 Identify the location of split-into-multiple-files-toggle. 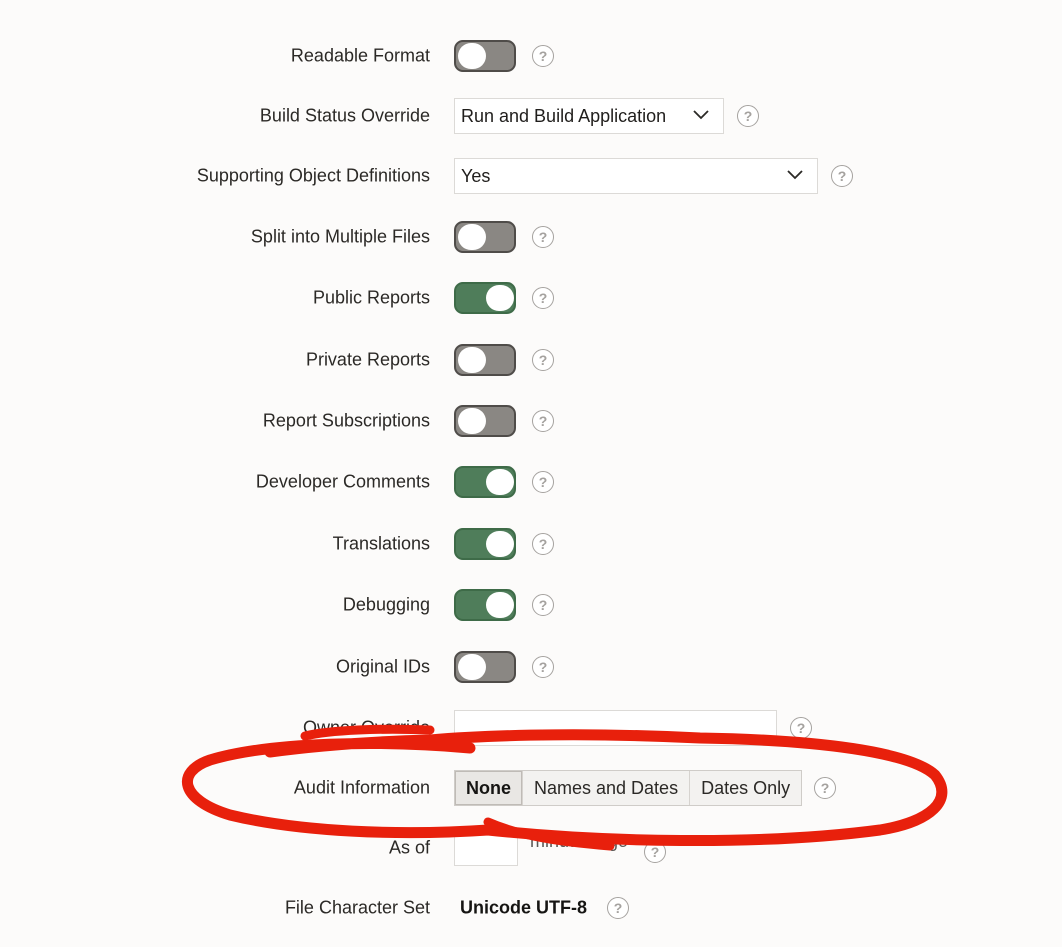
(485, 237).